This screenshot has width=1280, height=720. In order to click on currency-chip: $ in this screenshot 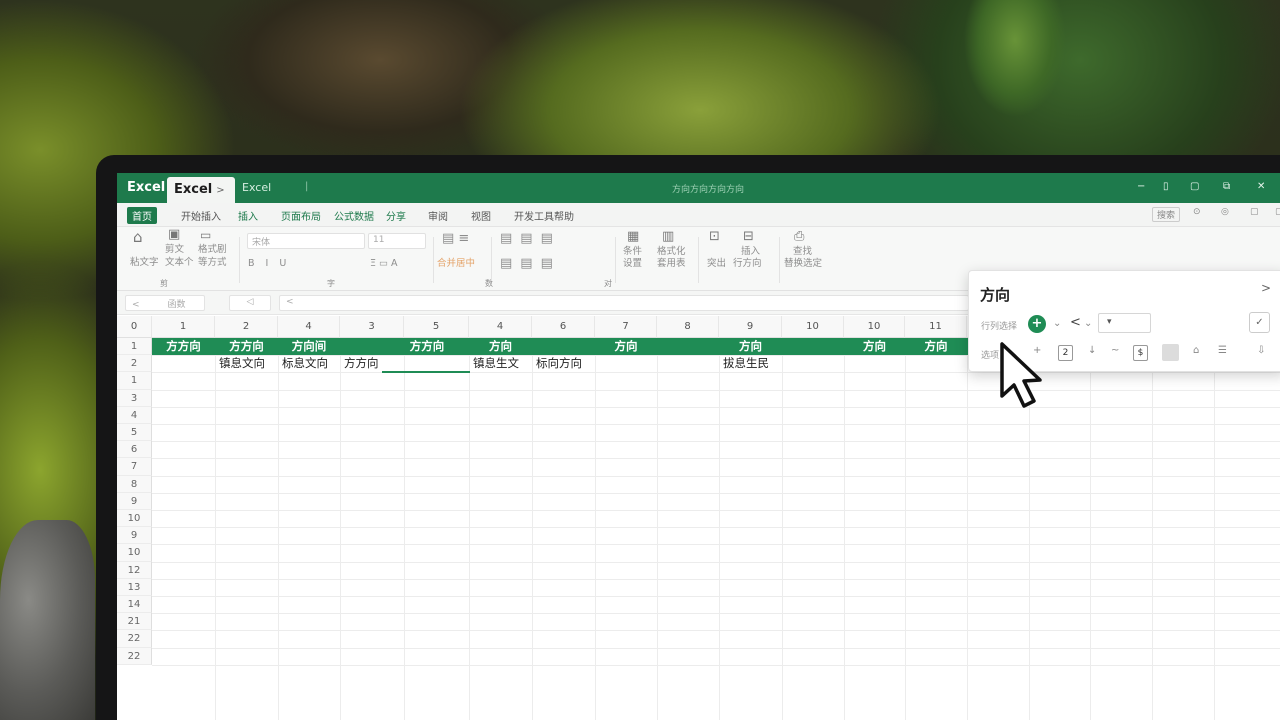, I will do `click(1140, 353)`.